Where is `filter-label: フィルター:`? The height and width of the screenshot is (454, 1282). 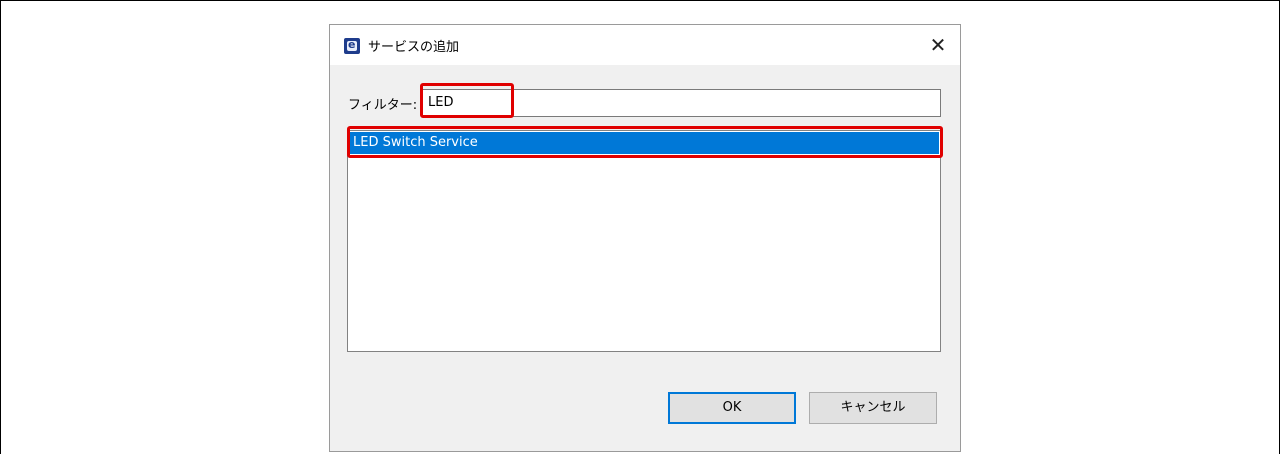 filter-label: フィルター: is located at coordinates (383, 105).